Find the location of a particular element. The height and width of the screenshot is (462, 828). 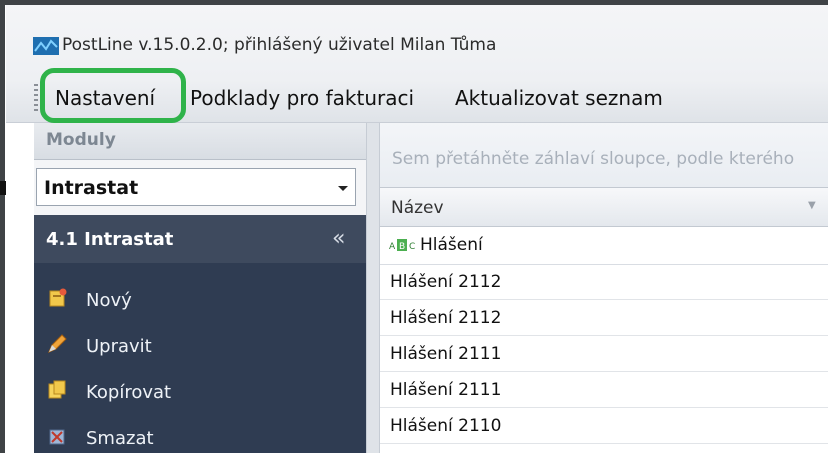

modules-label: Moduly is located at coordinates (81, 140).